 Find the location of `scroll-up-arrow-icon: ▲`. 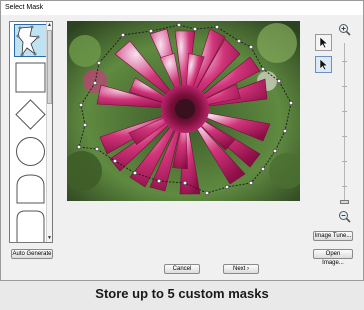

scroll-up-arrow-icon: ▲ is located at coordinates (49, 25).